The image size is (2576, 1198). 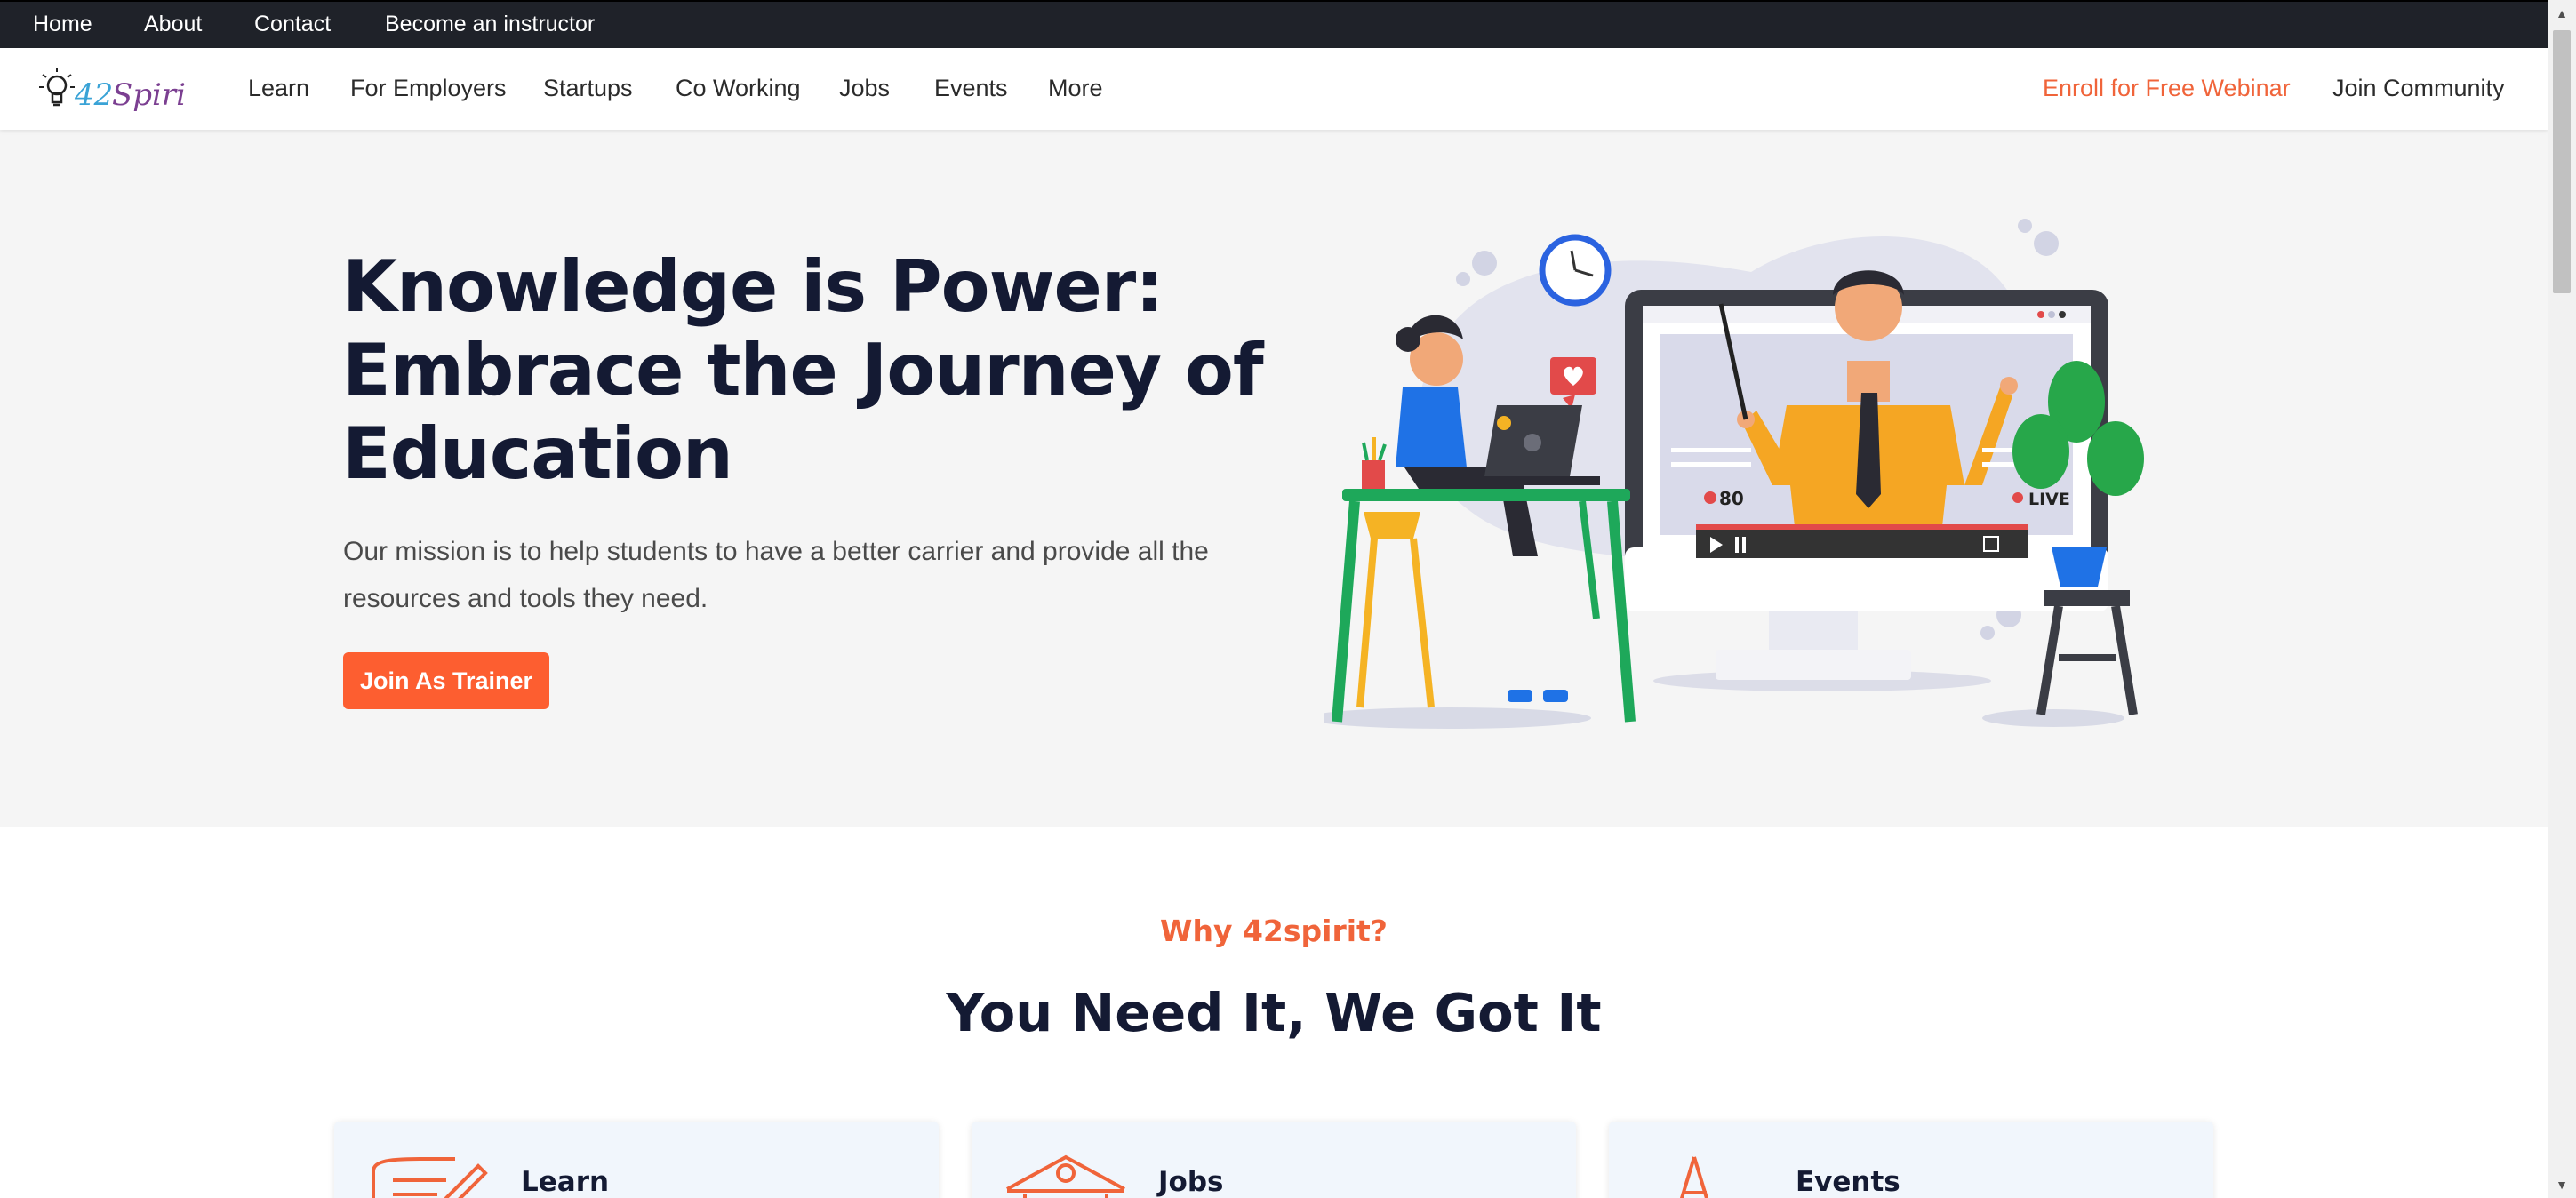 What do you see at coordinates (62, 24) in the screenshot?
I see `top-link-home: Home` at bounding box center [62, 24].